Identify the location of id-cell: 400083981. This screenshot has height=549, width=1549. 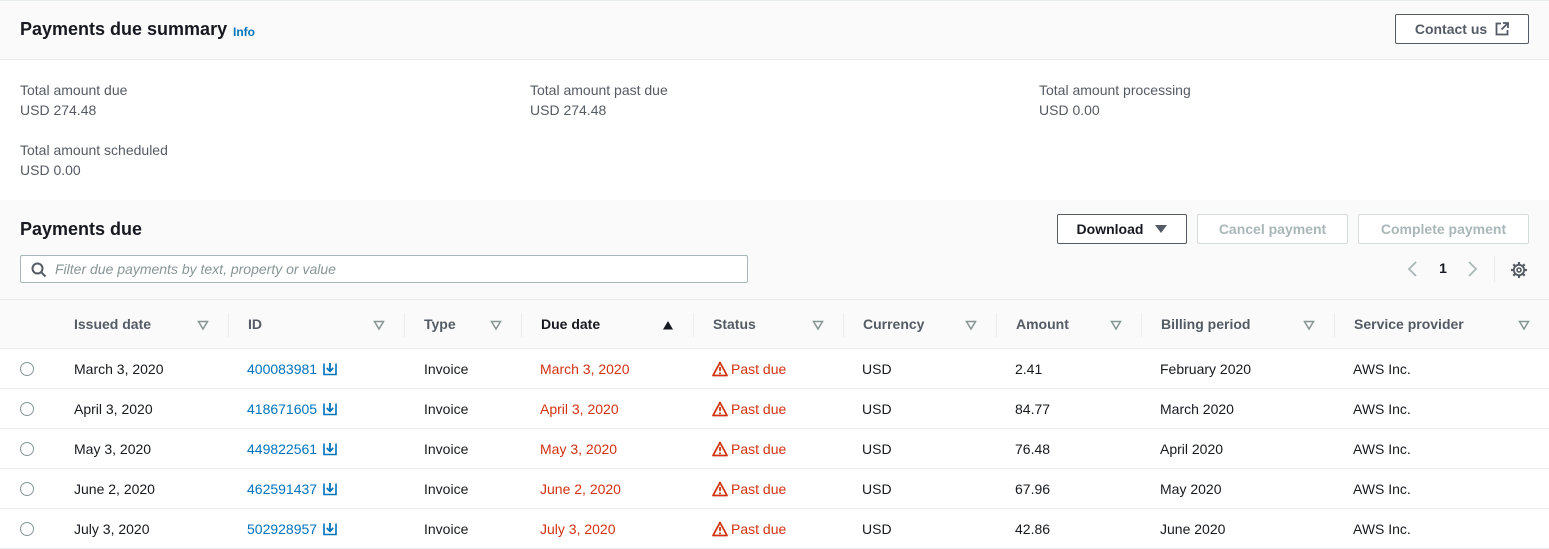
(292, 369).